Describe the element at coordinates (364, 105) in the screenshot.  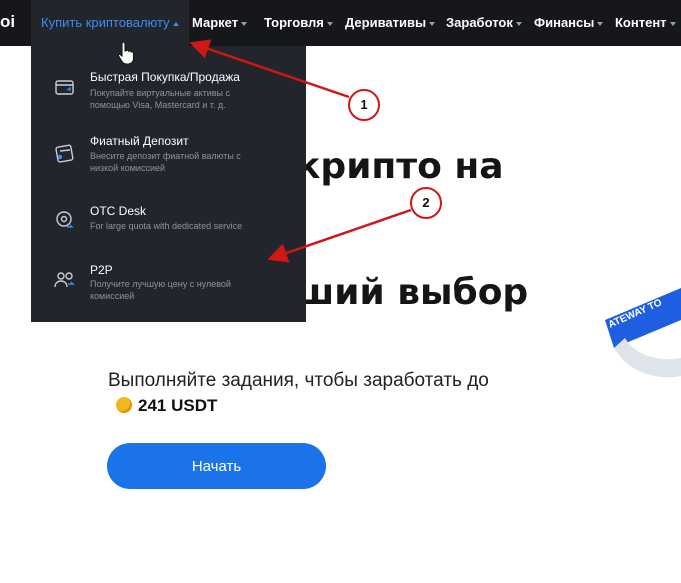
I see `annotation-marker-1: 1` at that location.